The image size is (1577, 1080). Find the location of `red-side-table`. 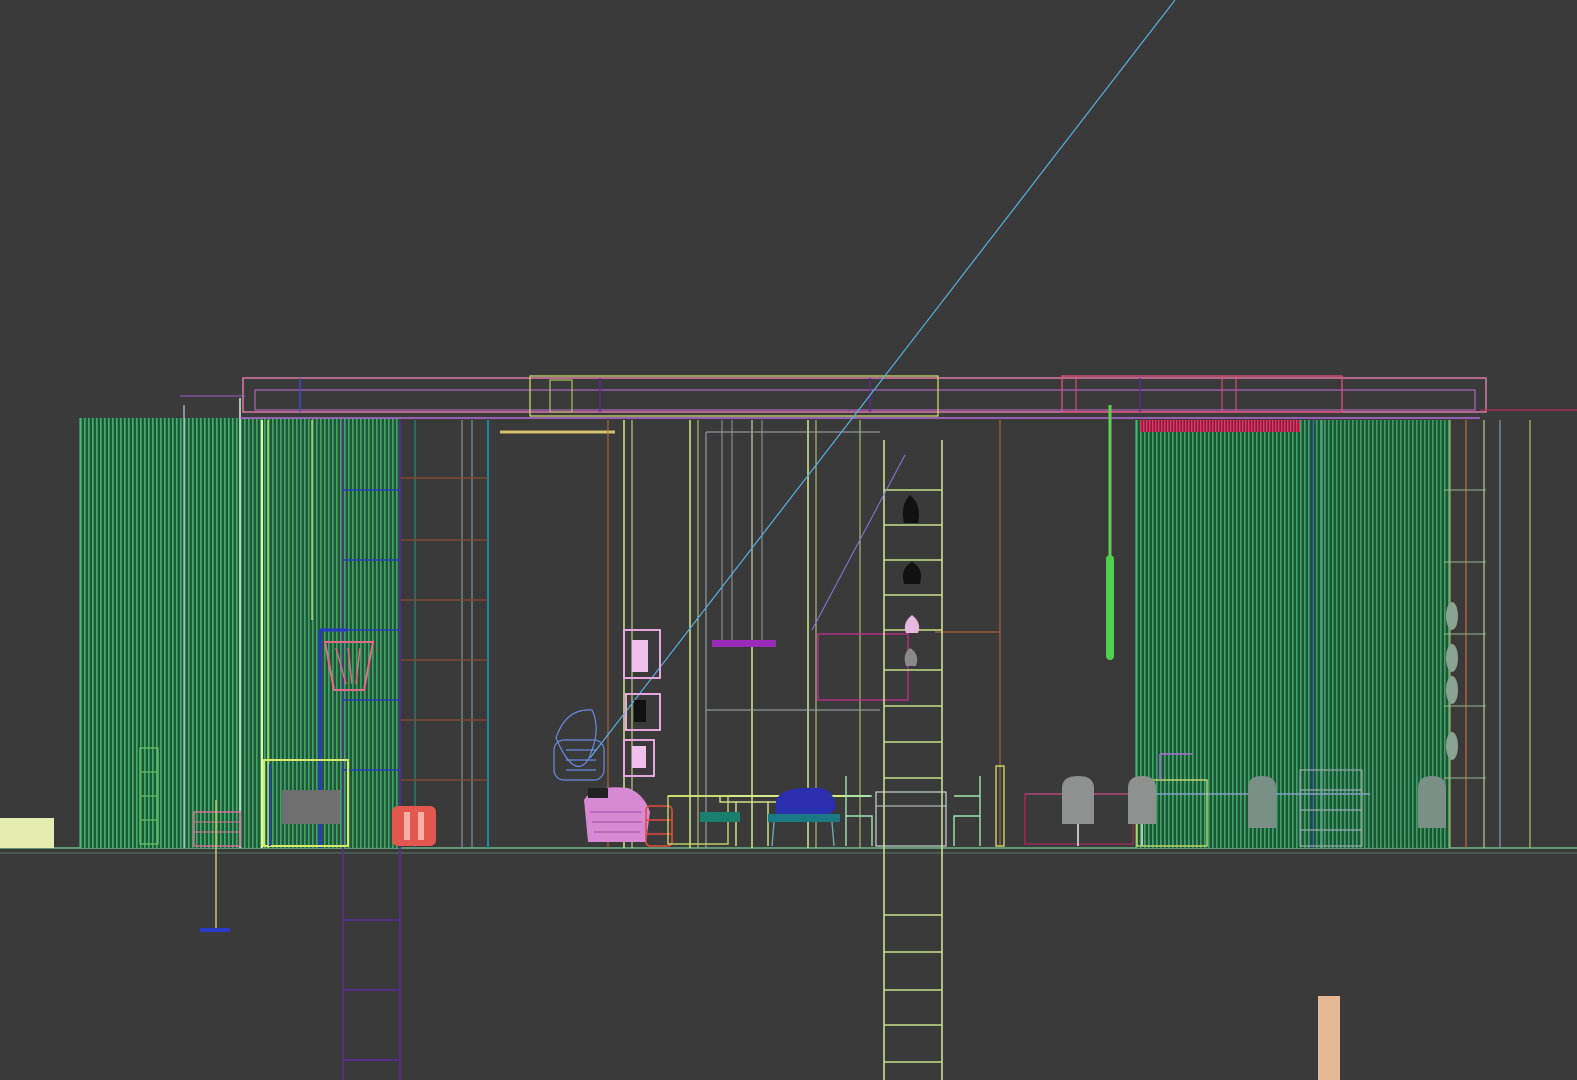

red-side-table is located at coordinates (414, 826).